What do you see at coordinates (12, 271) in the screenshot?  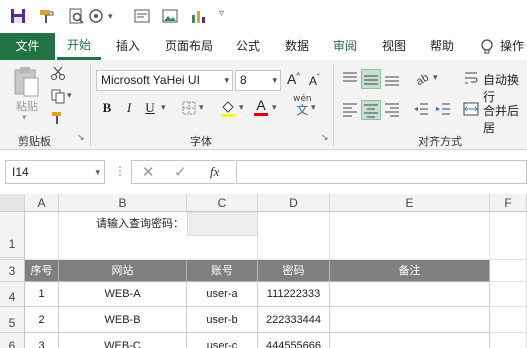 I see `row-header-3: 3` at bounding box center [12, 271].